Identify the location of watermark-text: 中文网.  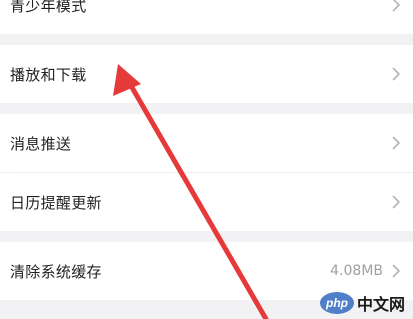
(380, 304).